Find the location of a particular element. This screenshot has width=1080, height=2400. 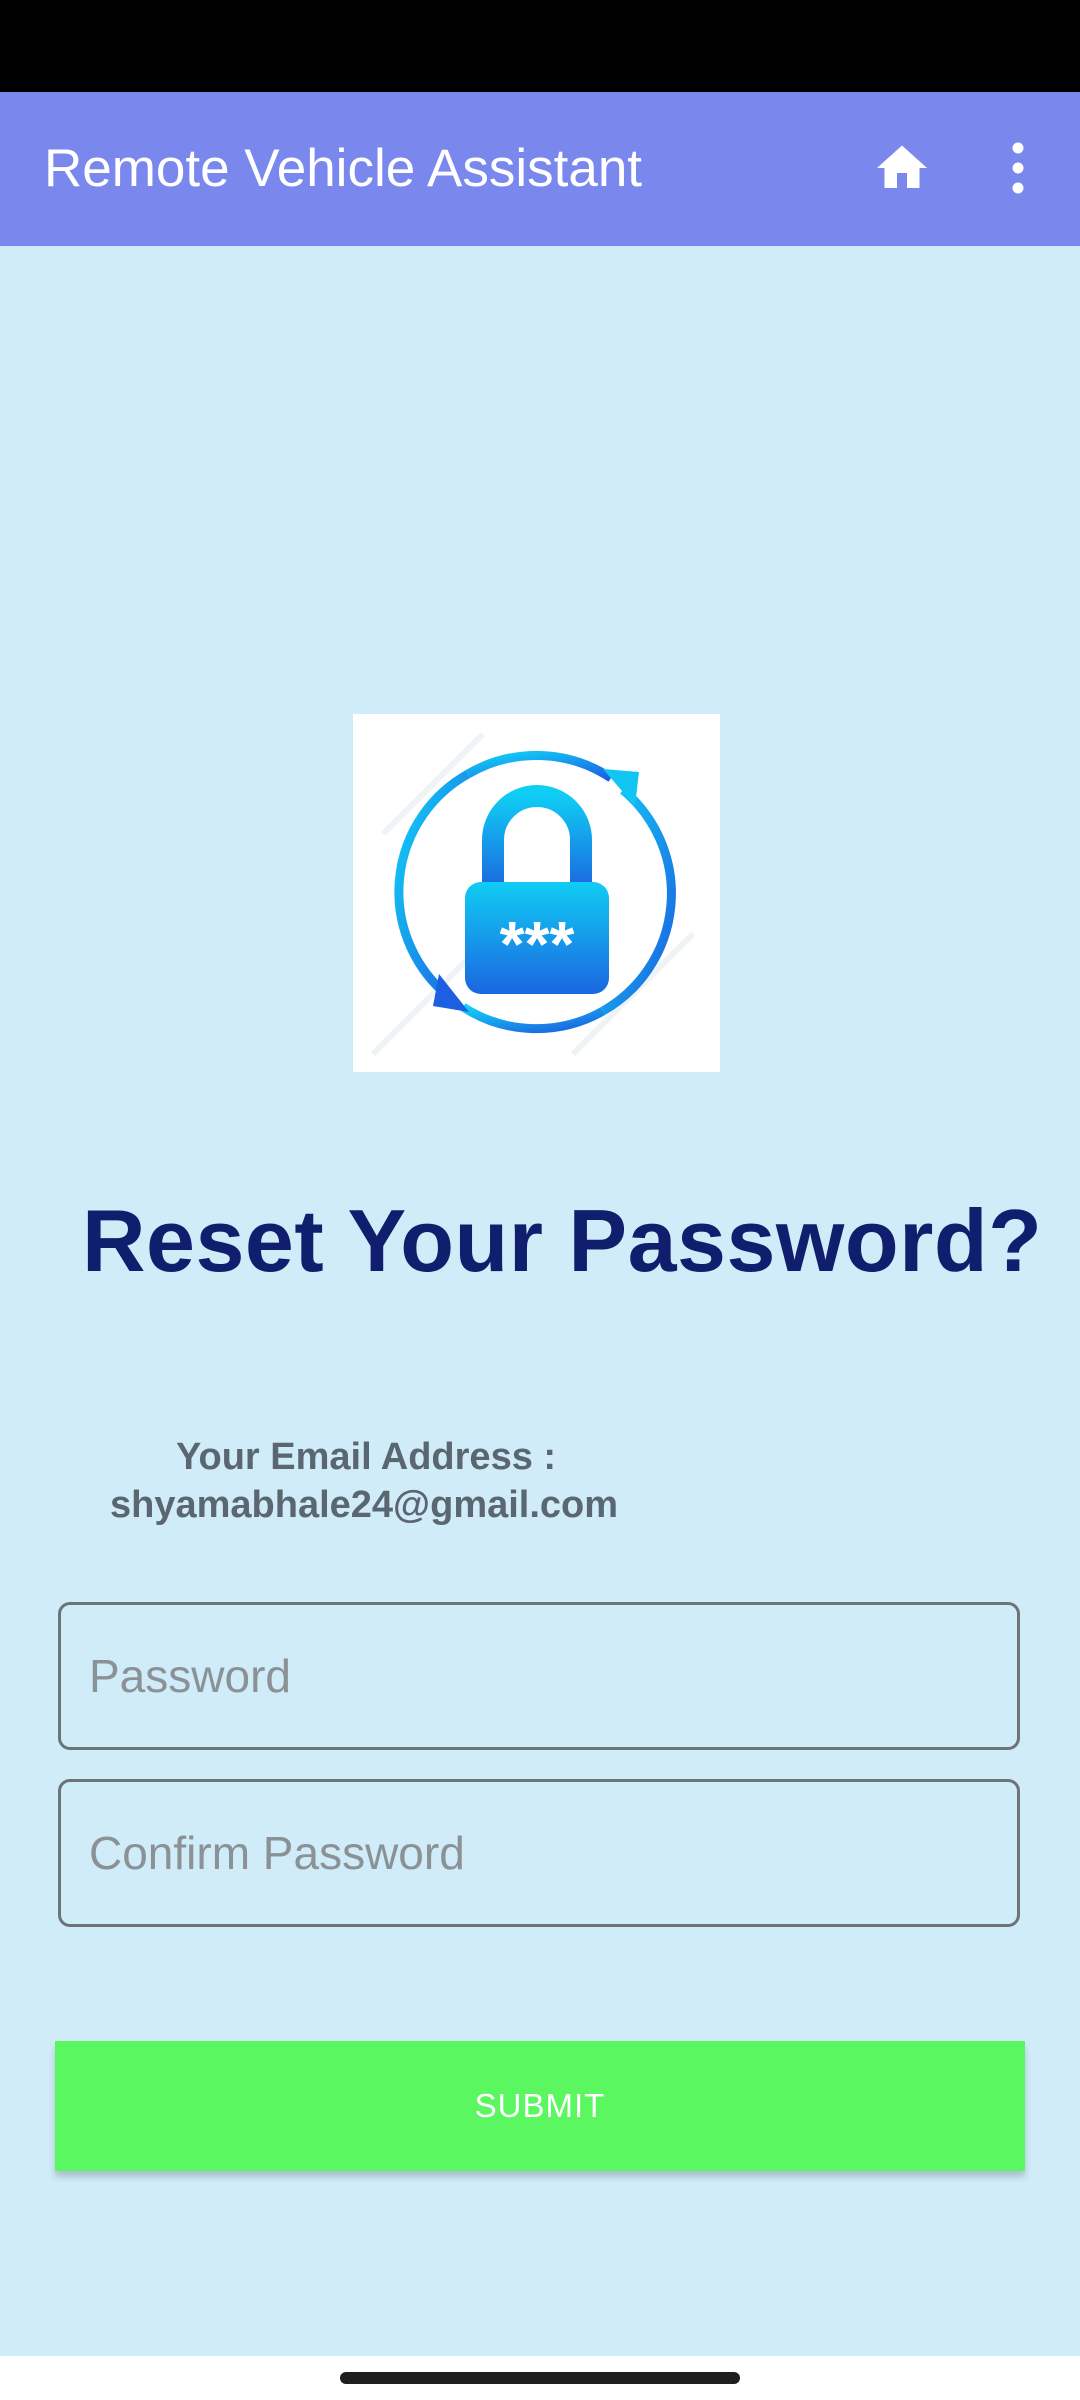

status-bar is located at coordinates (540, 46).